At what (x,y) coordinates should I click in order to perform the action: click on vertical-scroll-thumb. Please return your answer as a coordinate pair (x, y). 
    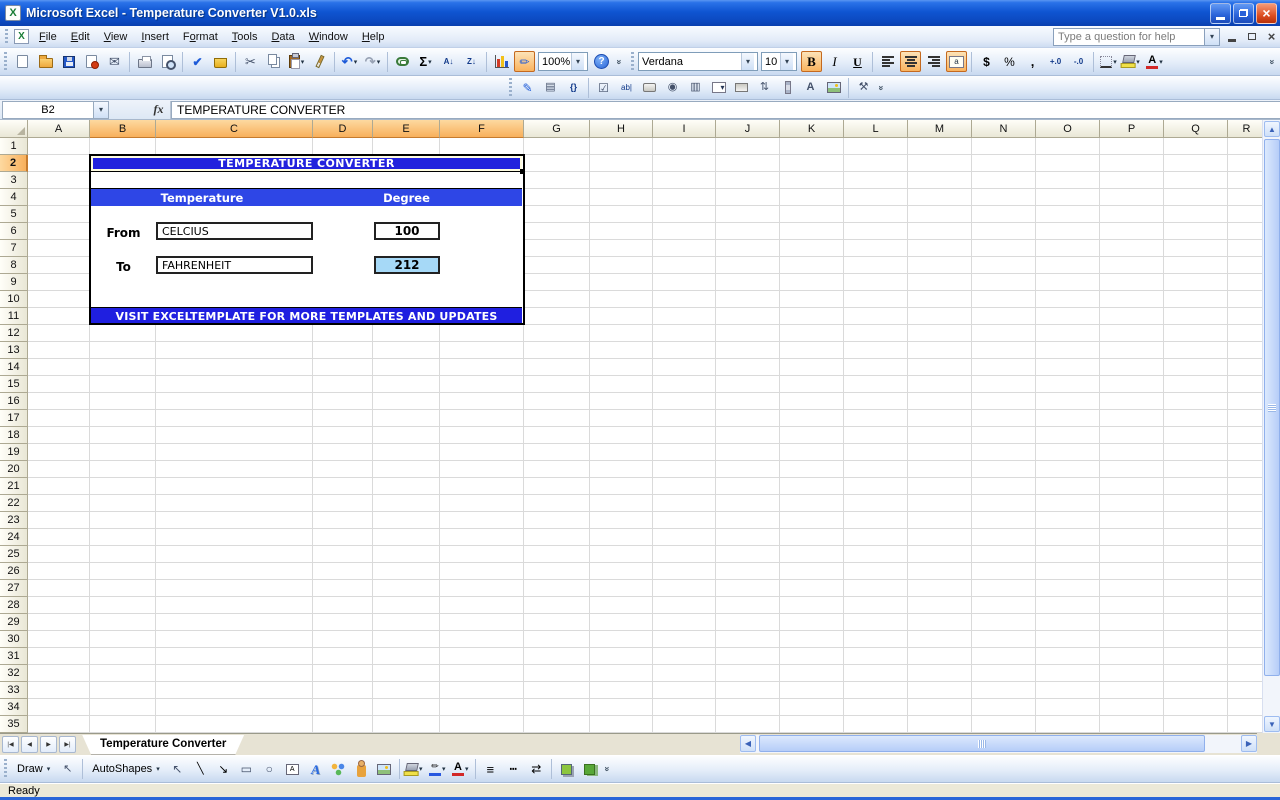
    Looking at the image, I should click on (1272, 407).